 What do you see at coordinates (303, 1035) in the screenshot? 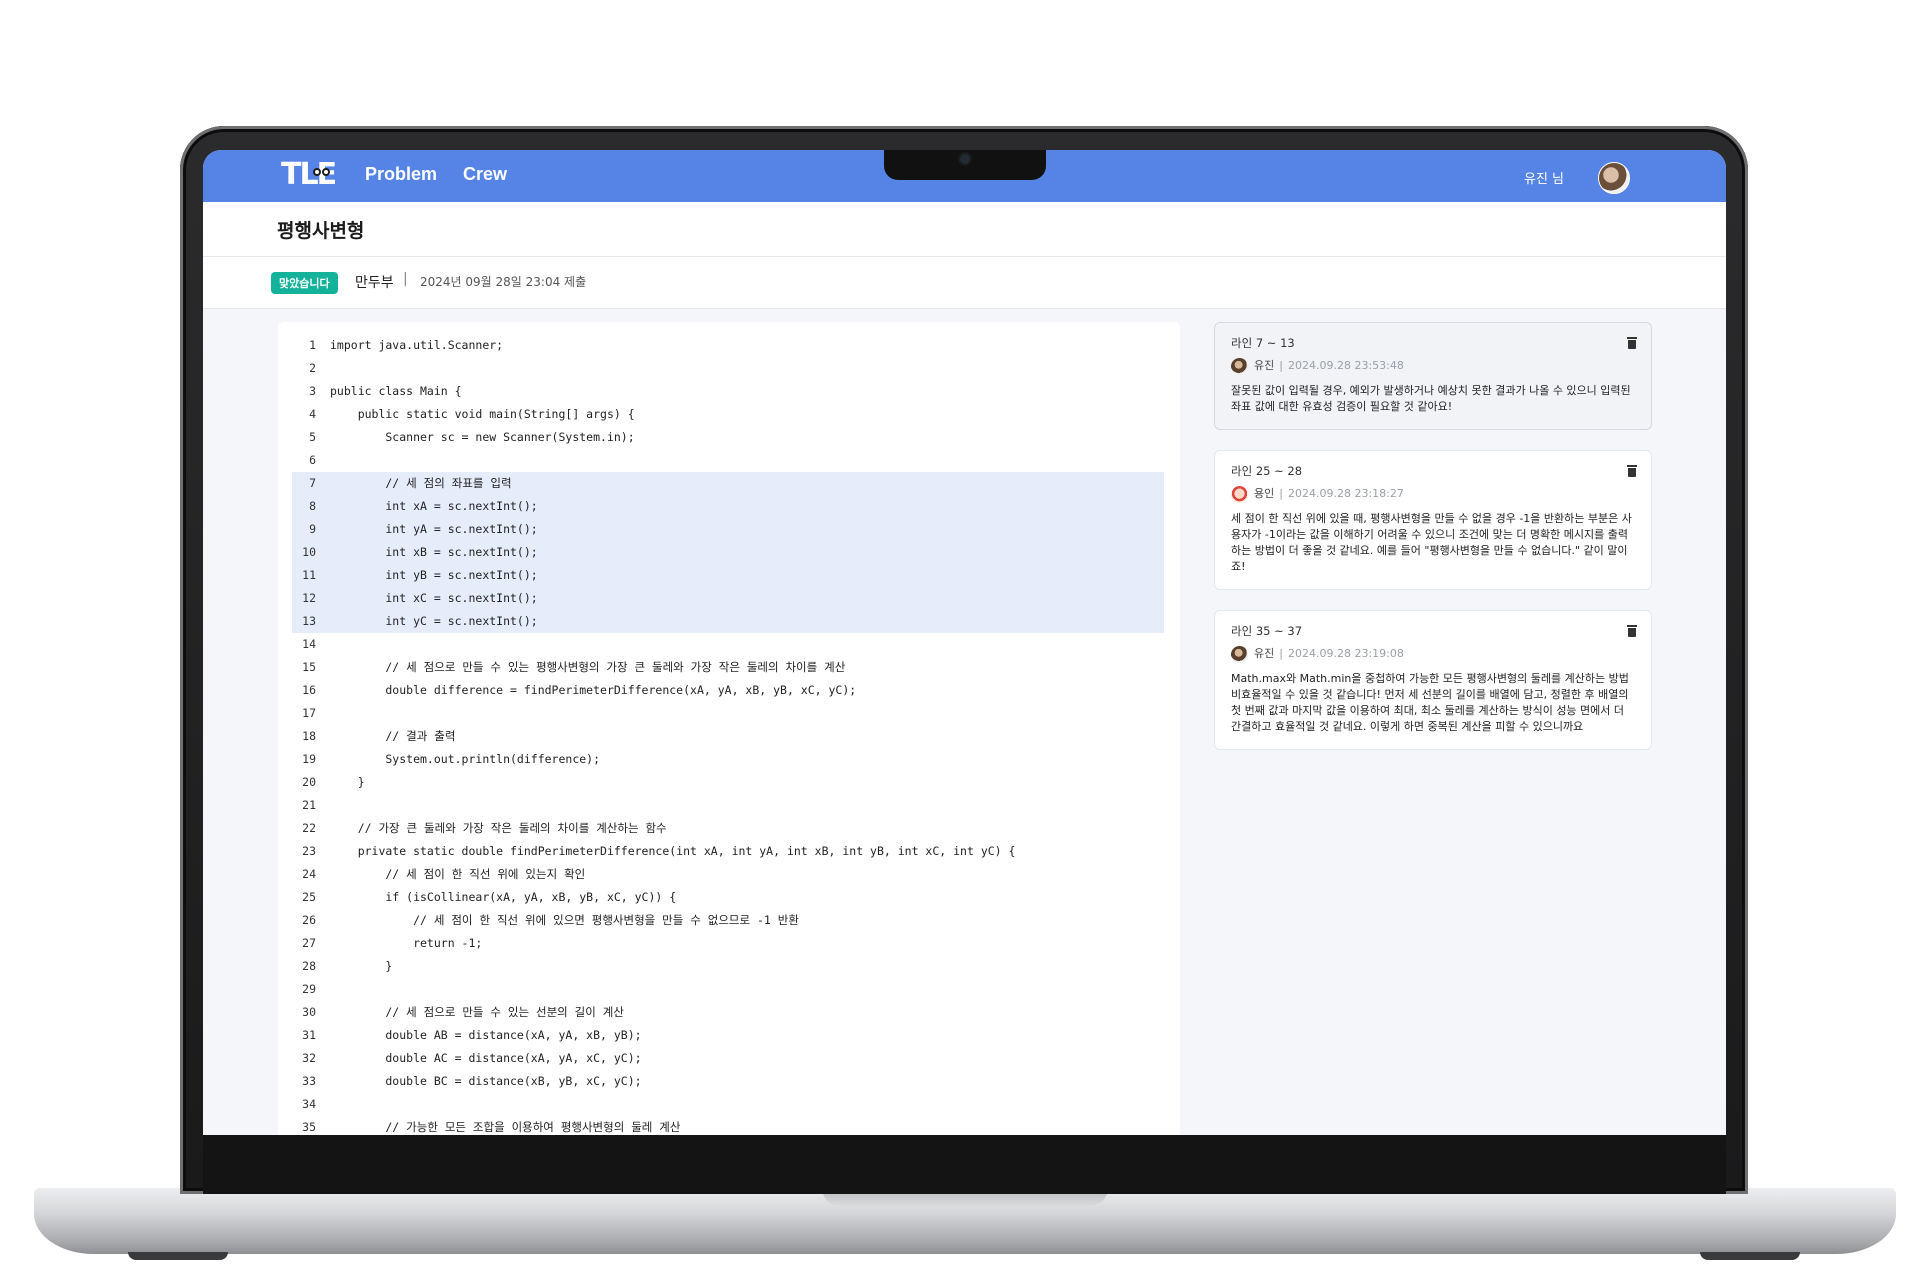
I see `line-number: 31` at bounding box center [303, 1035].